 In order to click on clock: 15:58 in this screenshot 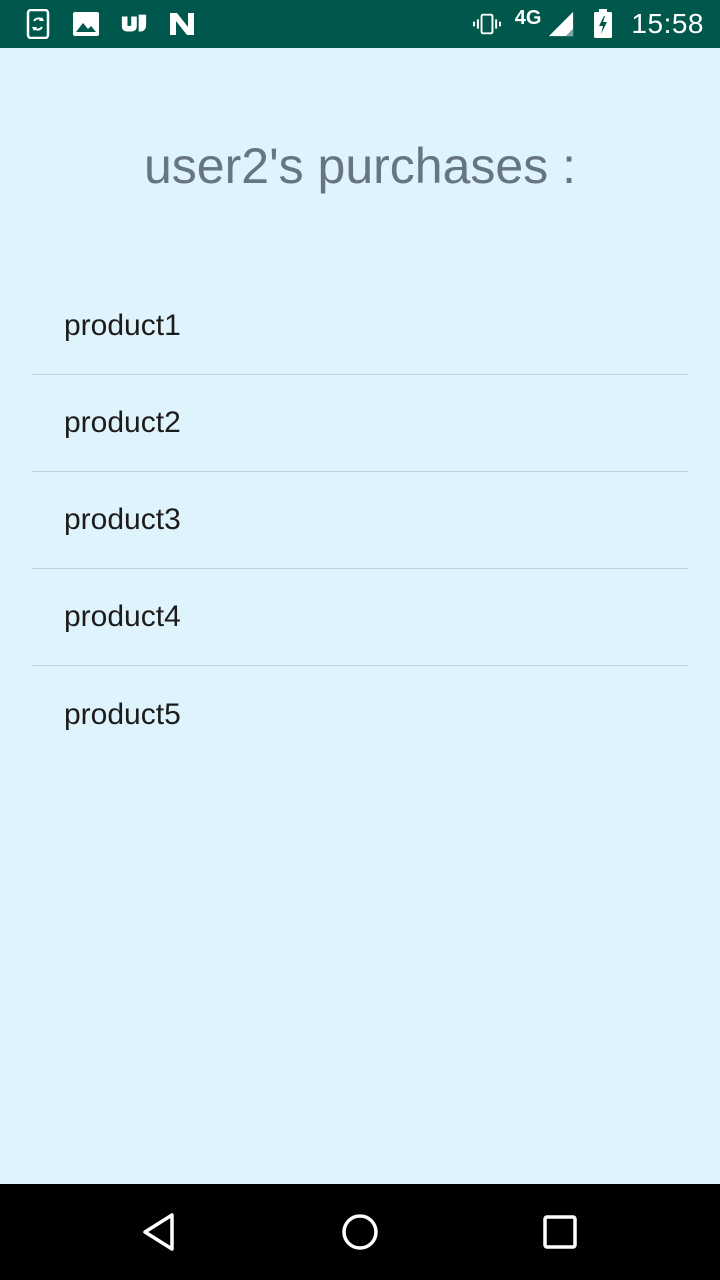, I will do `click(667, 23)`.